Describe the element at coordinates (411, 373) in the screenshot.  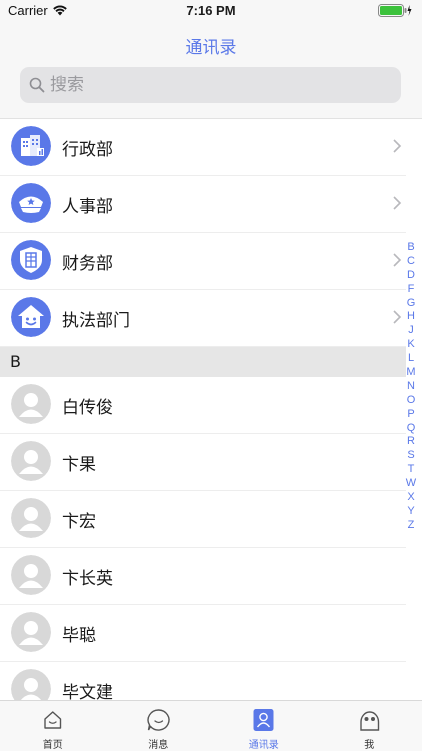
I see `index-letter: M` at that location.